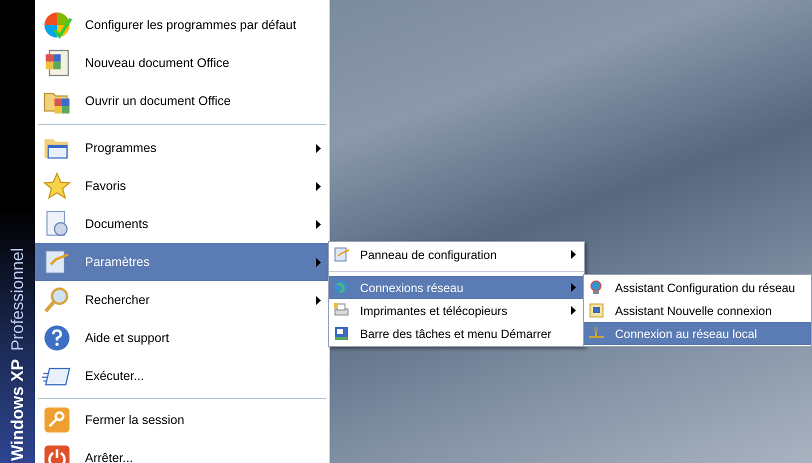 This screenshot has height=463, width=812. I want to click on submenu-item: Panneau de configuration, so click(456, 254).